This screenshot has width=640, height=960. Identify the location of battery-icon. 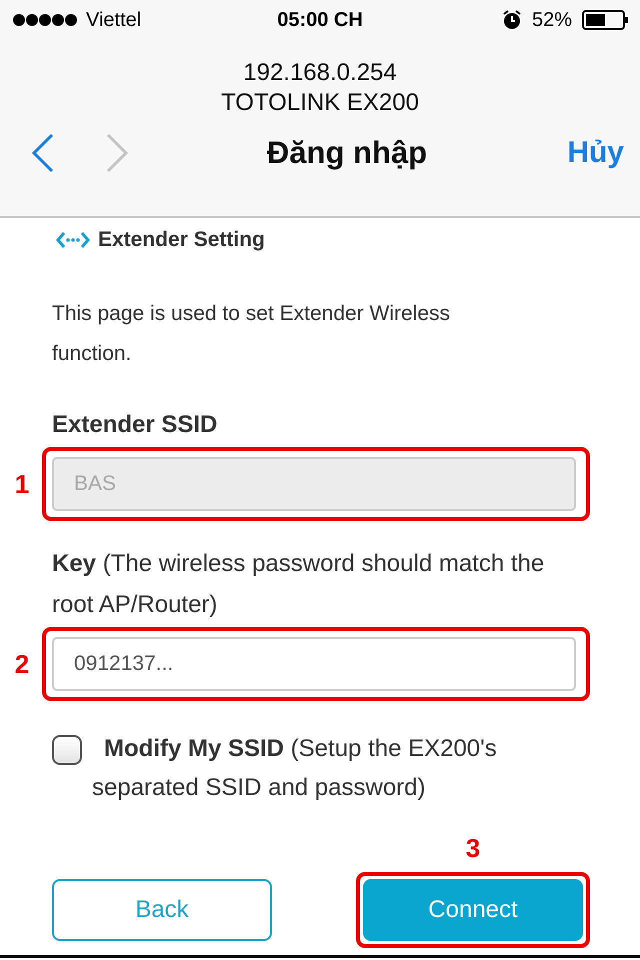
(605, 20).